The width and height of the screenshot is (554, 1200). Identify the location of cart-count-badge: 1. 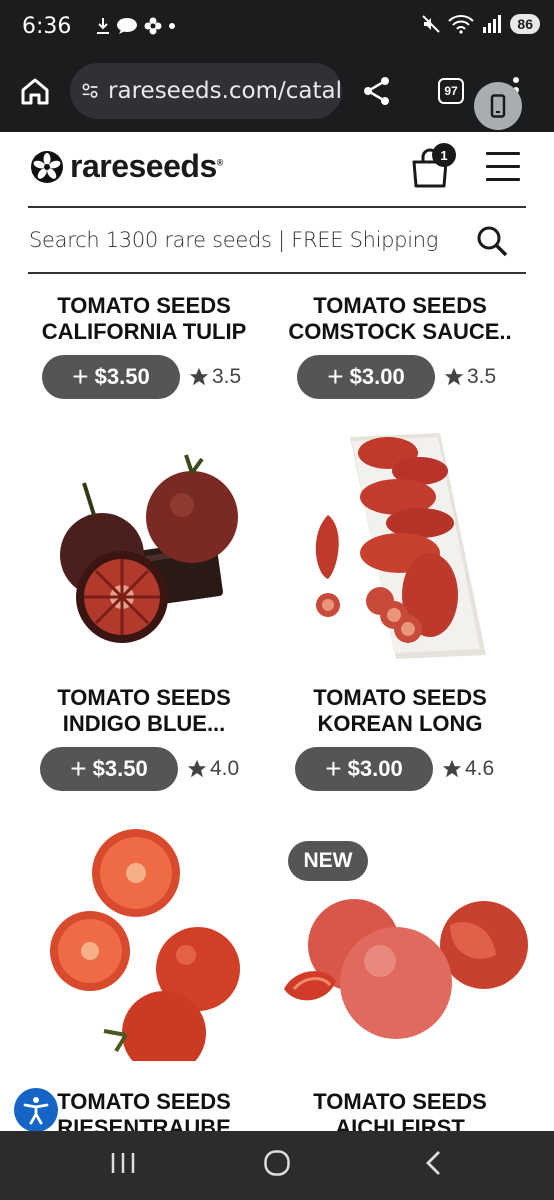
(444, 155).